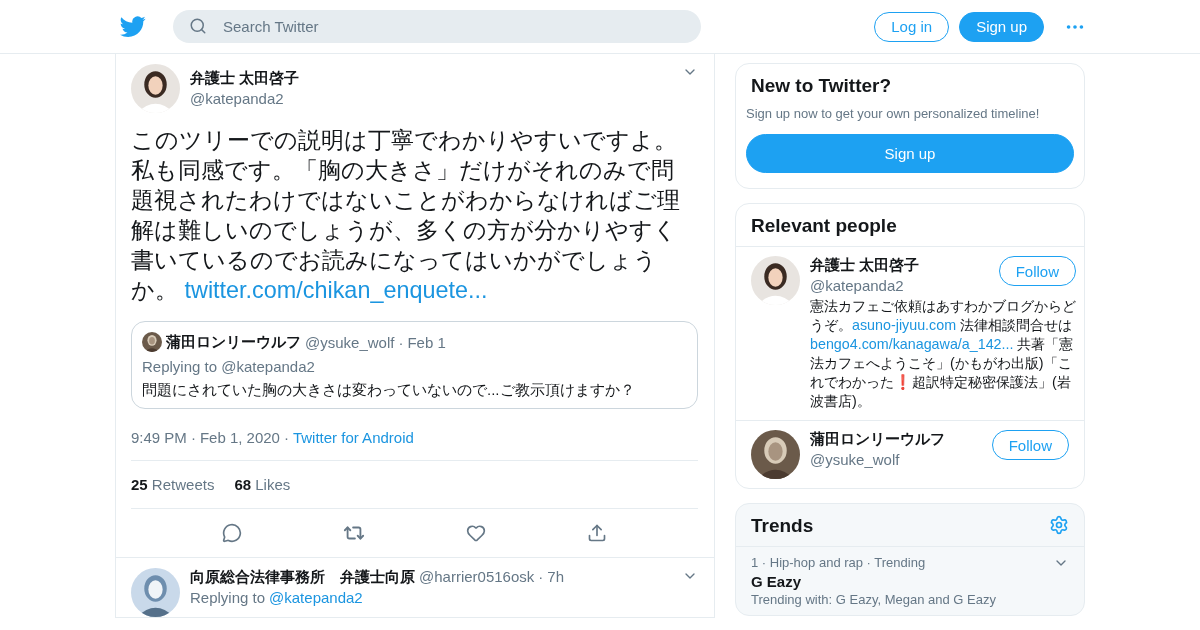  What do you see at coordinates (477, 576) in the screenshot?
I see `reply-author-handle: @harrier0516osk` at bounding box center [477, 576].